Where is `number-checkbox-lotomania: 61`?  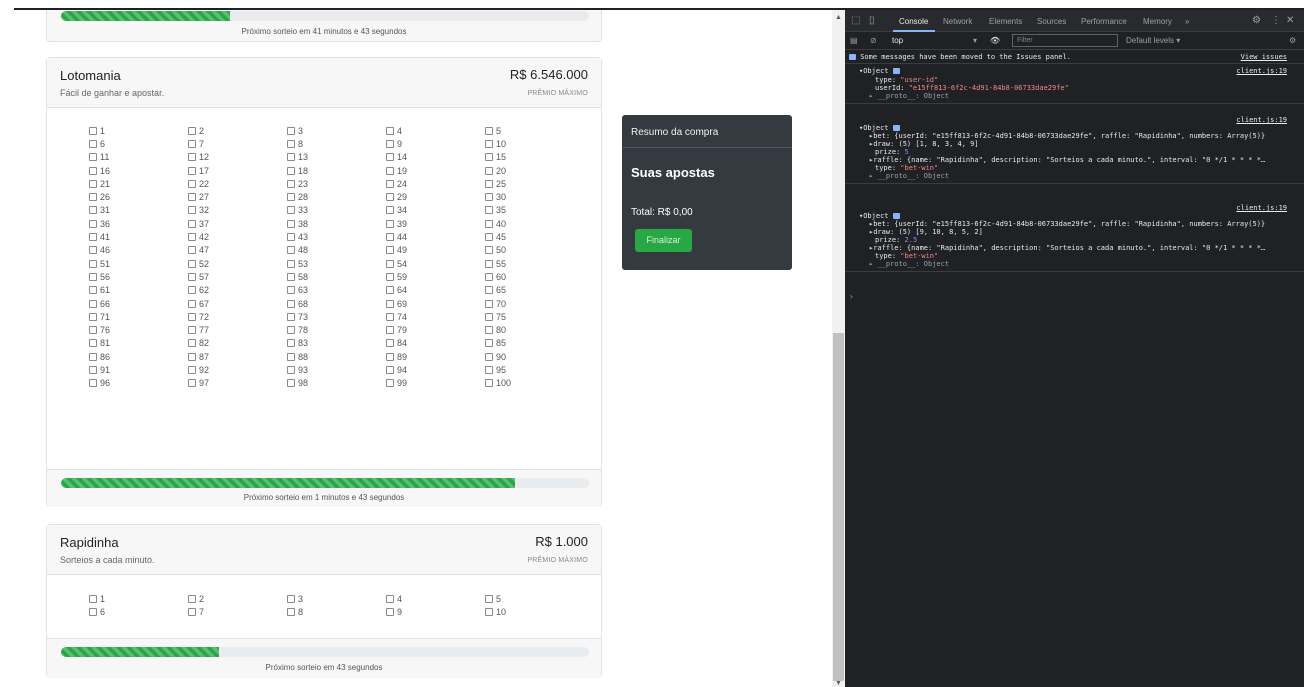
number-checkbox-lotomania: 61 is located at coordinates (138, 290).